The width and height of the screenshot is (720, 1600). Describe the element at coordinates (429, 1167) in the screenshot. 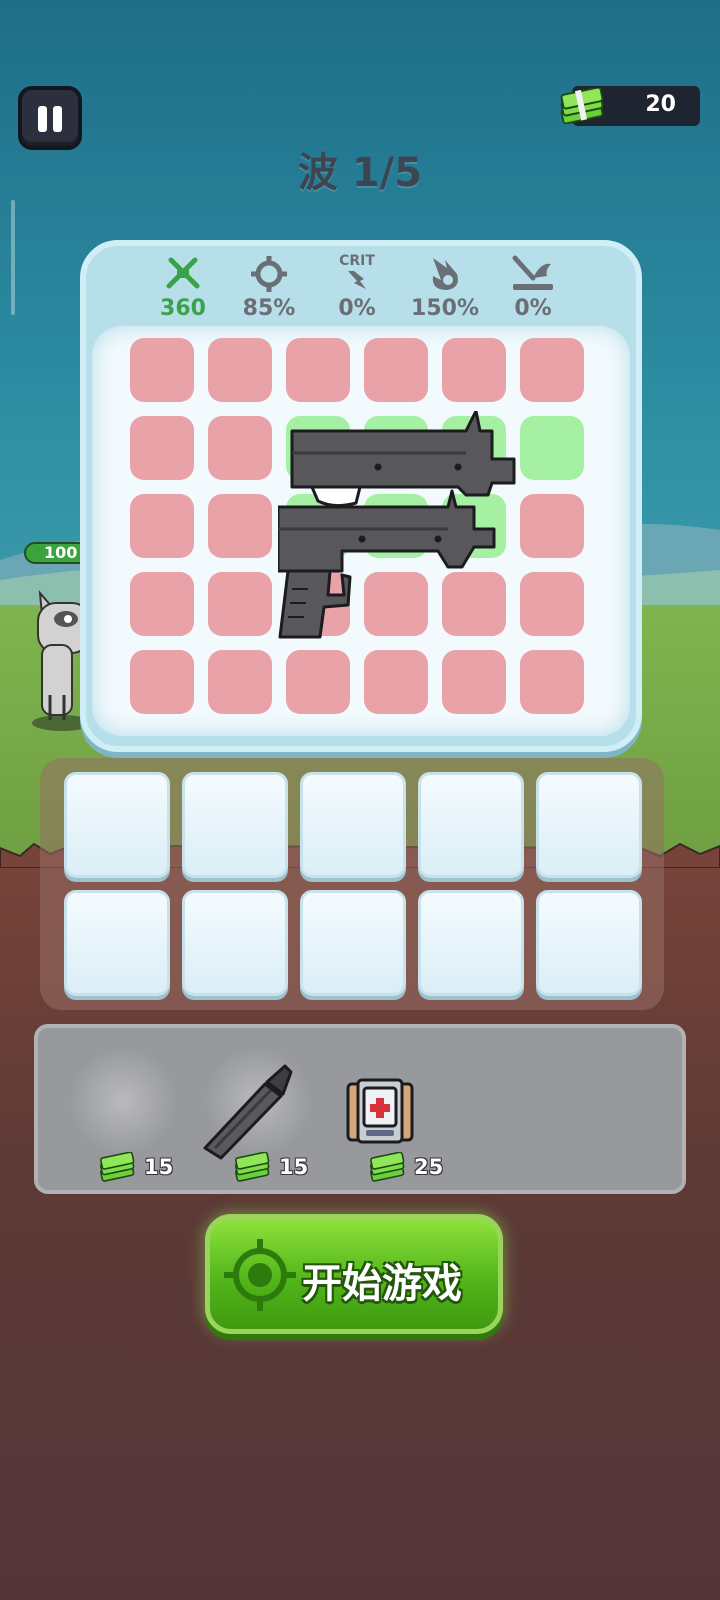

I see `shop-item-price-value: 25` at that location.